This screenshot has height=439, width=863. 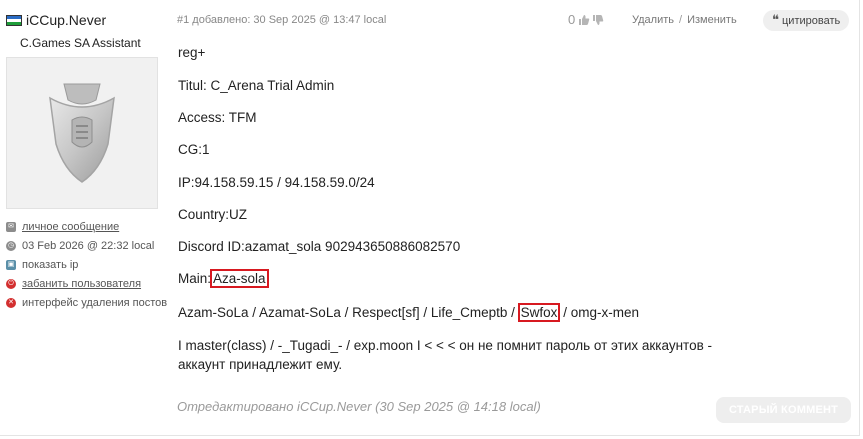 I want to click on username: iCCup.Never, so click(x=66, y=20).